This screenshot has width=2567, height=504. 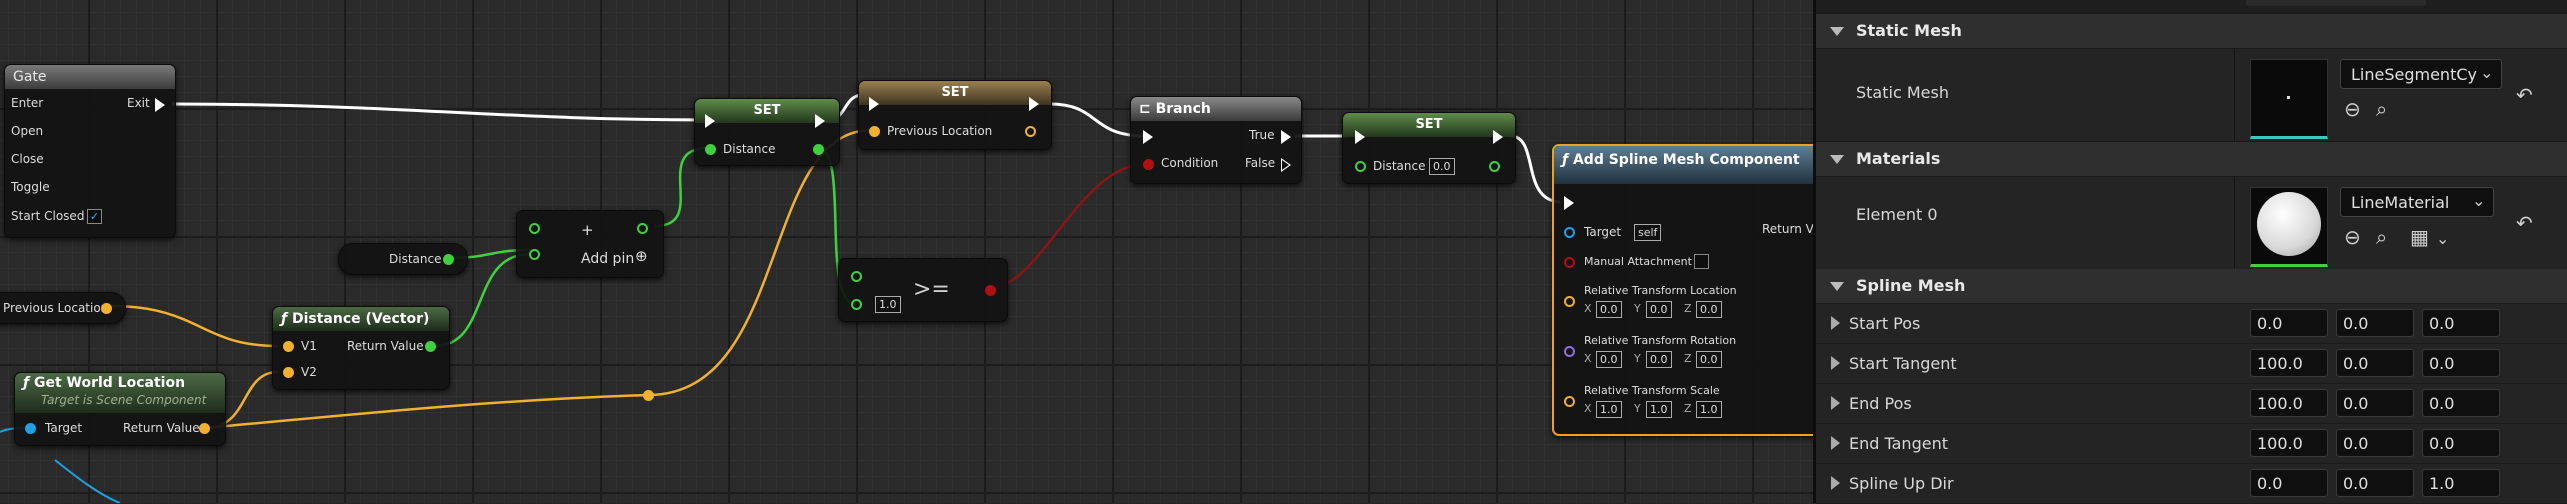 I want to click on gwl-return-pin, so click(x=204, y=428).